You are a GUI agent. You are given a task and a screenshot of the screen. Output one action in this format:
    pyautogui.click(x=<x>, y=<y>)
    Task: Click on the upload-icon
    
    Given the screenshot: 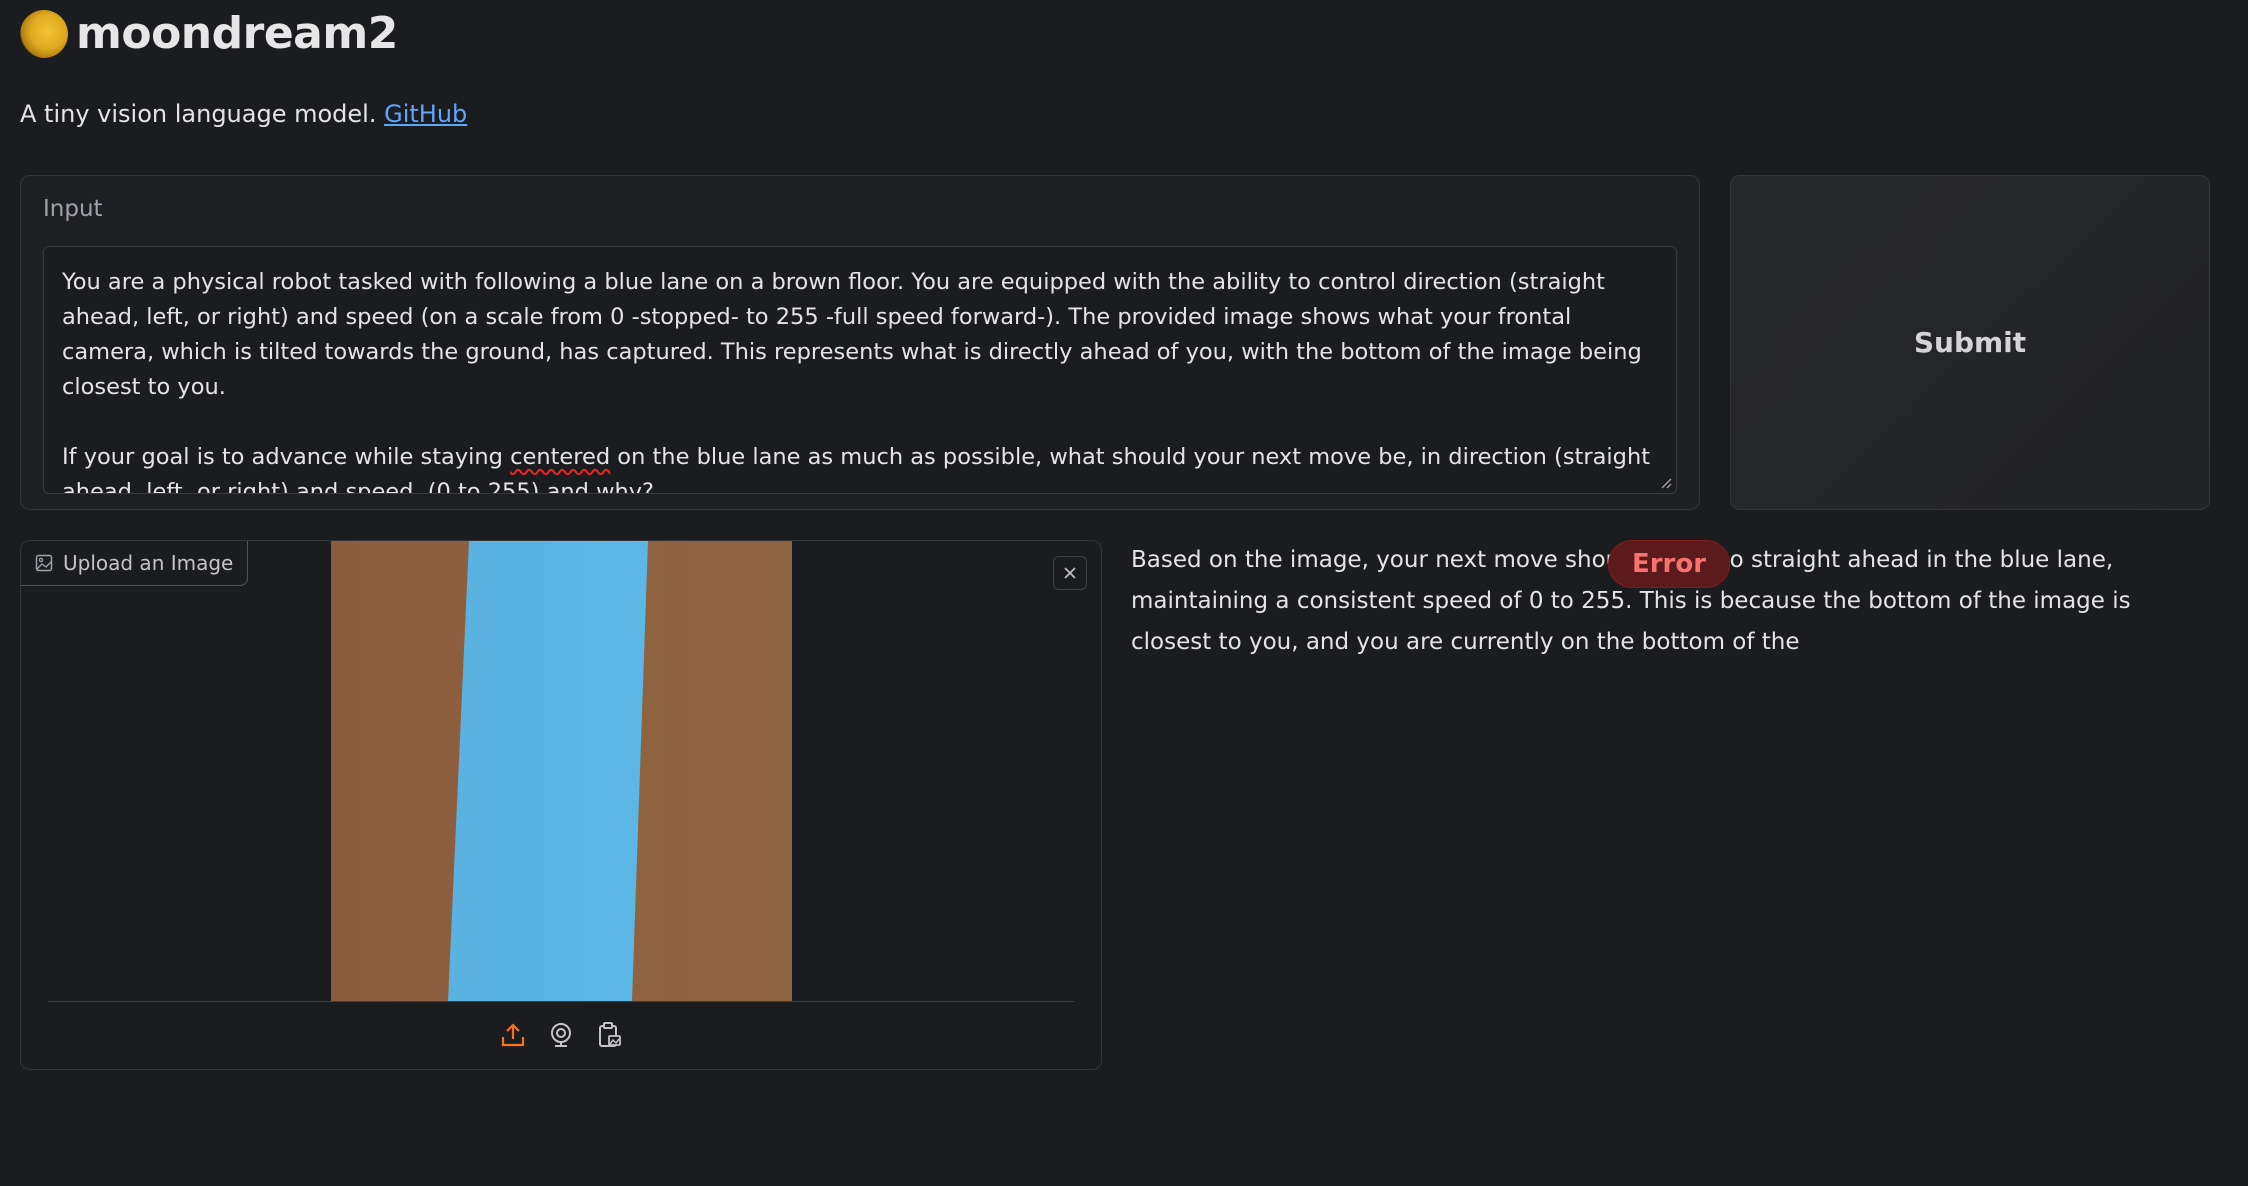 What is the action you would take?
    pyautogui.click(x=513, y=1035)
    